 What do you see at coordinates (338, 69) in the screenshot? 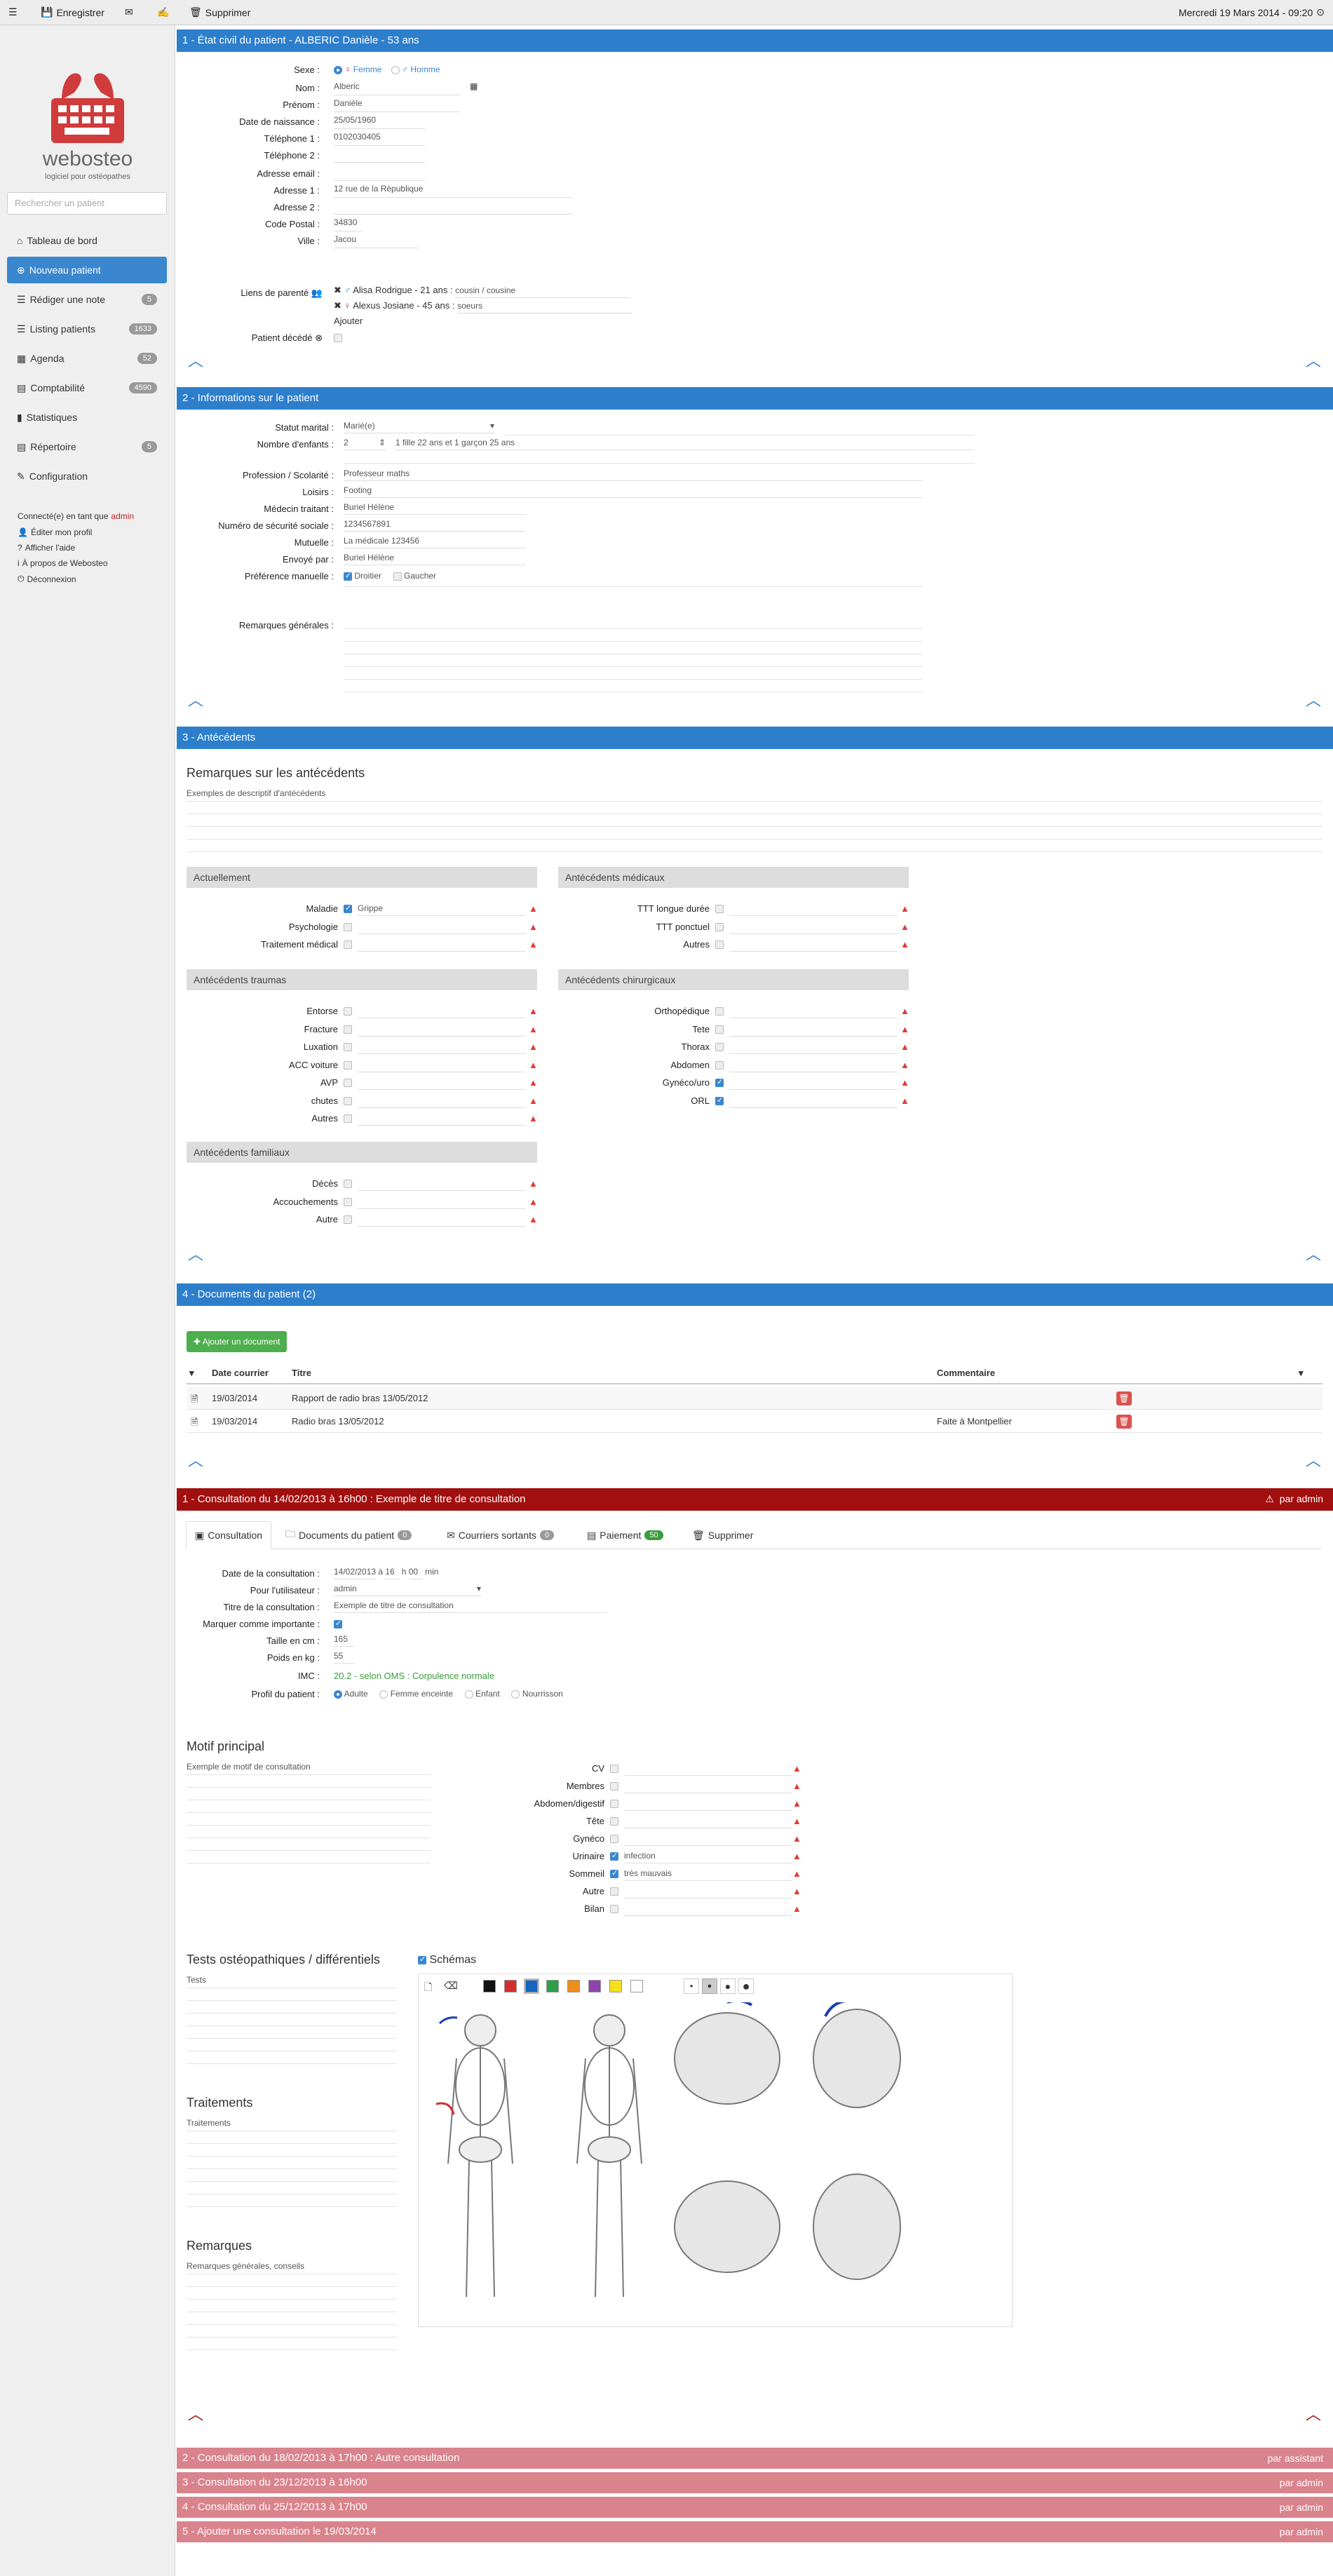
I see `sex-female-radio` at bounding box center [338, 69].